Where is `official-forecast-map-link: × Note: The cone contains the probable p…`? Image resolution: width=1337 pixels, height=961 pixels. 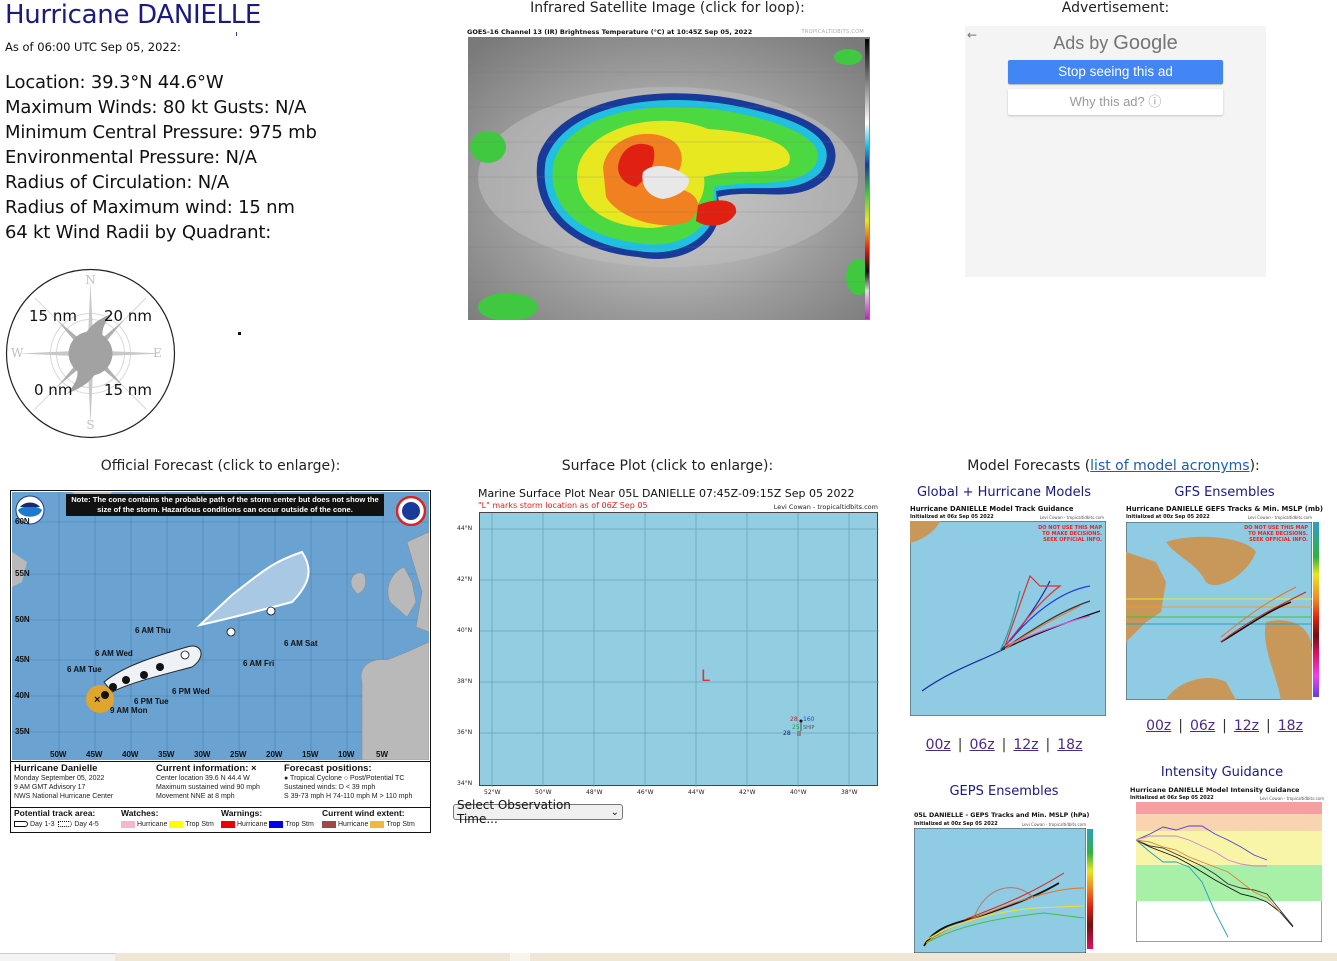
official-forecast-map-link: × Note: The cone contains the probable p… is located at coordinates (220, 661).